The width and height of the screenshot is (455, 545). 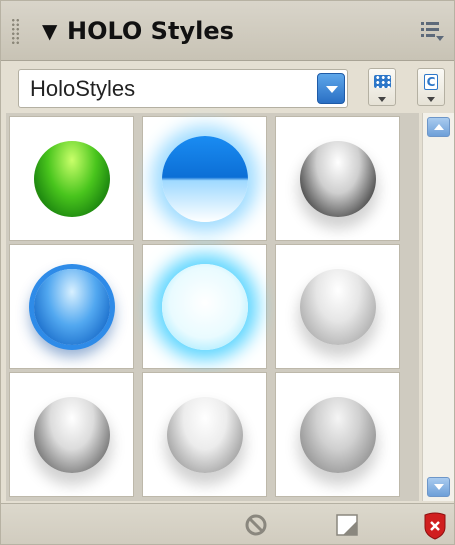 I want to click on custom-styles-button: C, so click(x=431, y=87).